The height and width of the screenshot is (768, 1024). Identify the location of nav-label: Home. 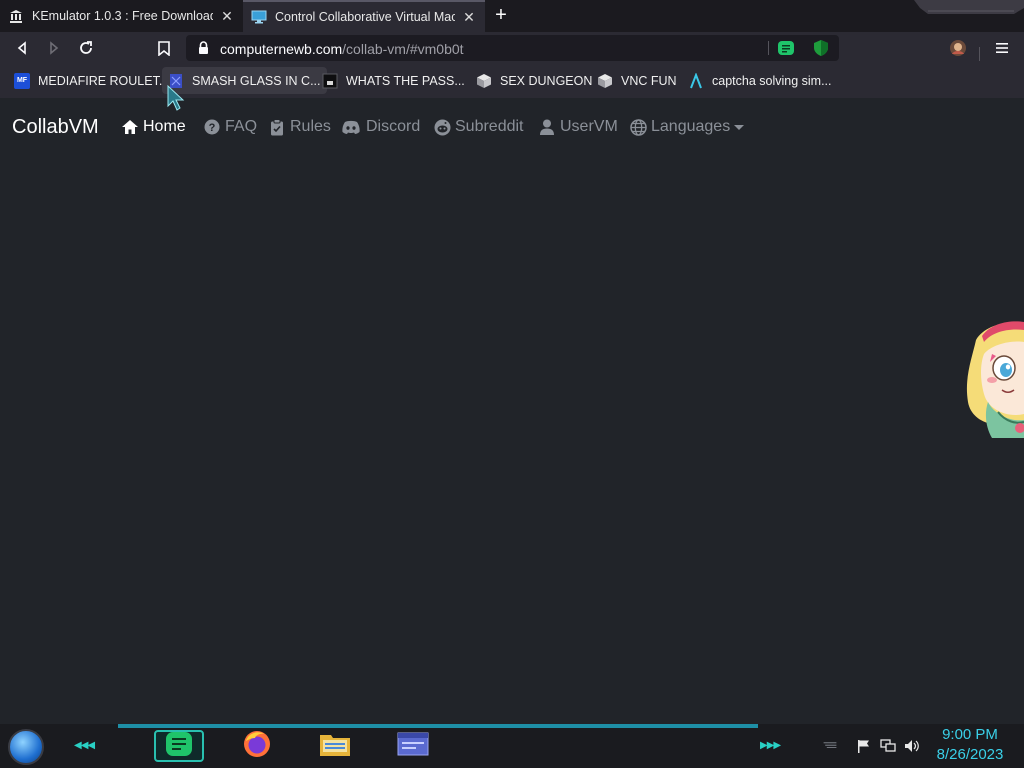
(164, 126).